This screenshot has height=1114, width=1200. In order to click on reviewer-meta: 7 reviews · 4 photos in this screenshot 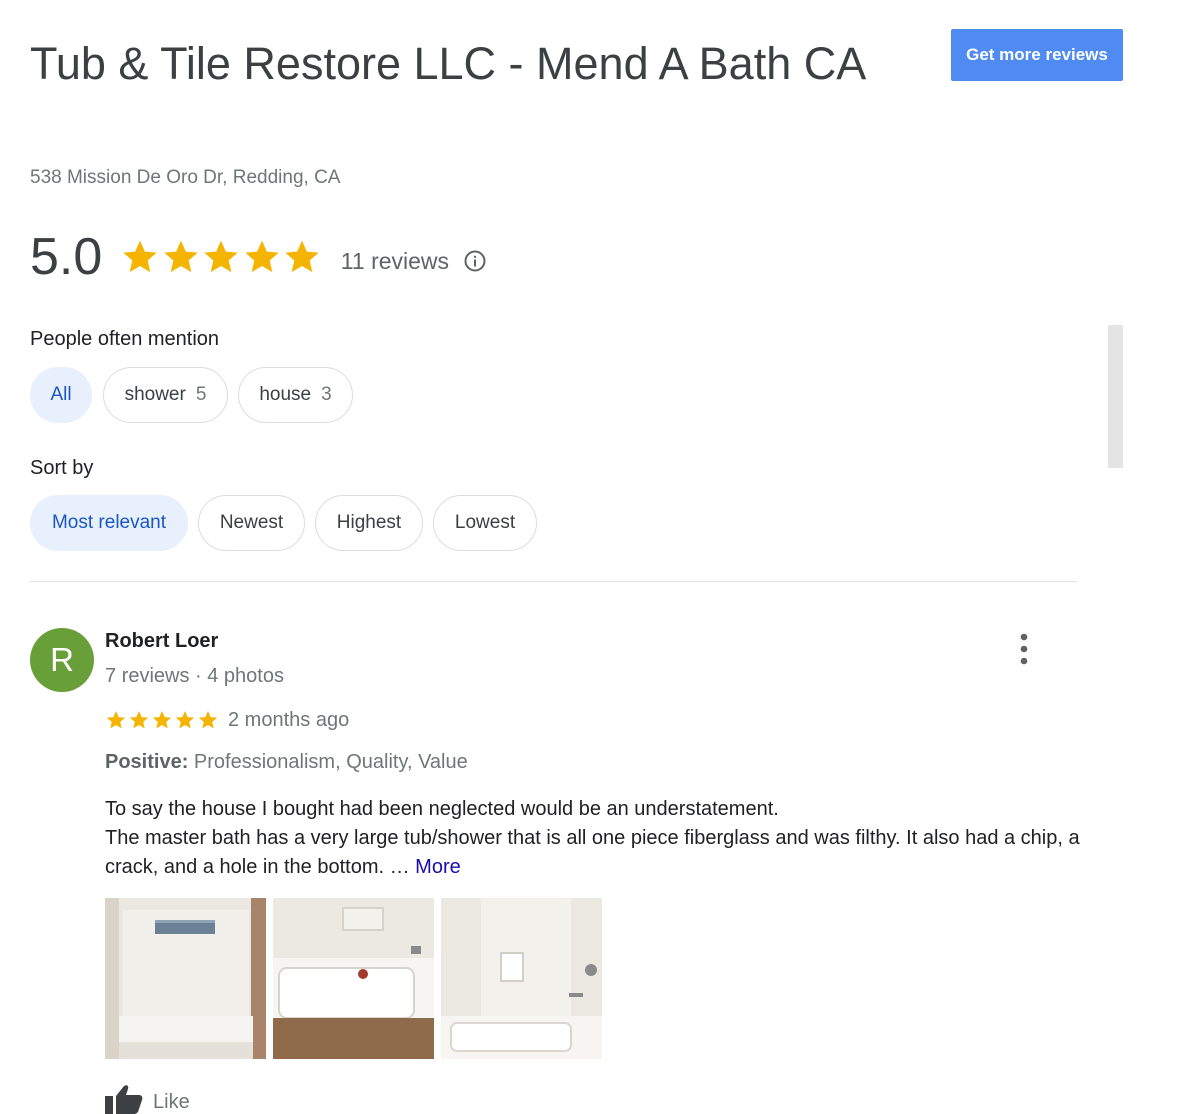, I will do `click(194, 676)`.